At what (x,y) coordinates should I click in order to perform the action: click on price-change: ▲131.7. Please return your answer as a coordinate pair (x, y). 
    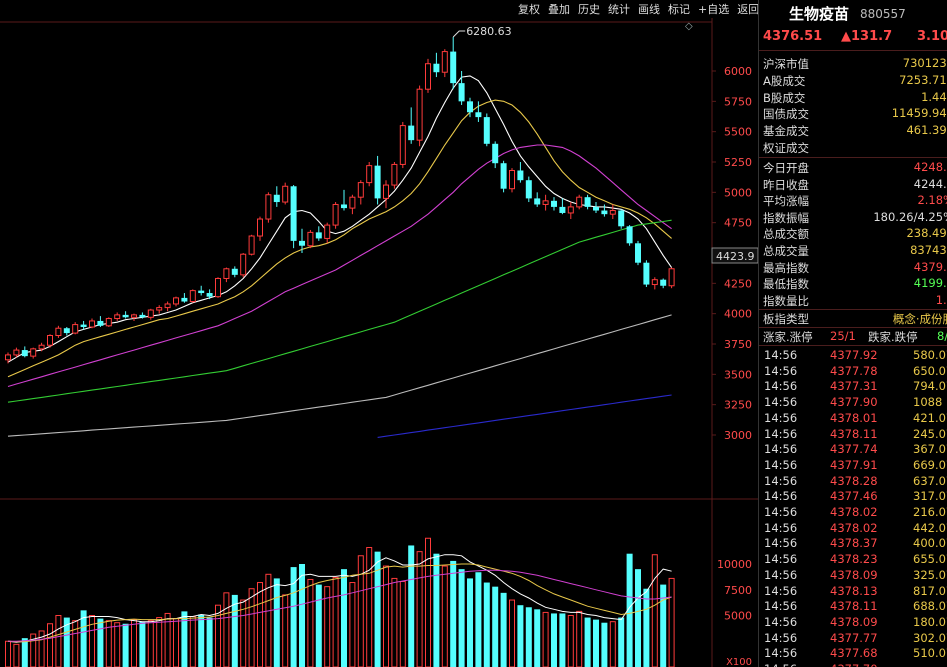
    Looking at the image, I should click on (867, 36).